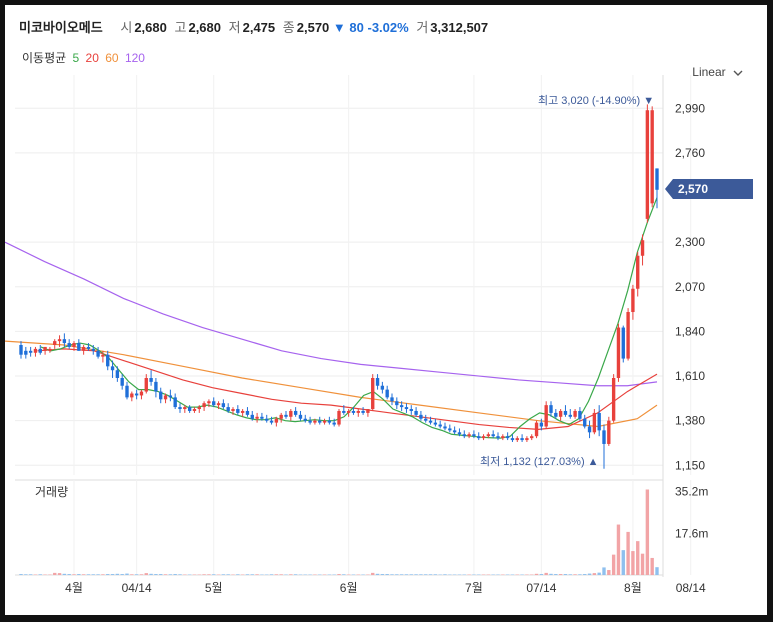 This screenshot has width=773, height=622. I want to click on date-tick-label: 08/14, so click(691, 588).